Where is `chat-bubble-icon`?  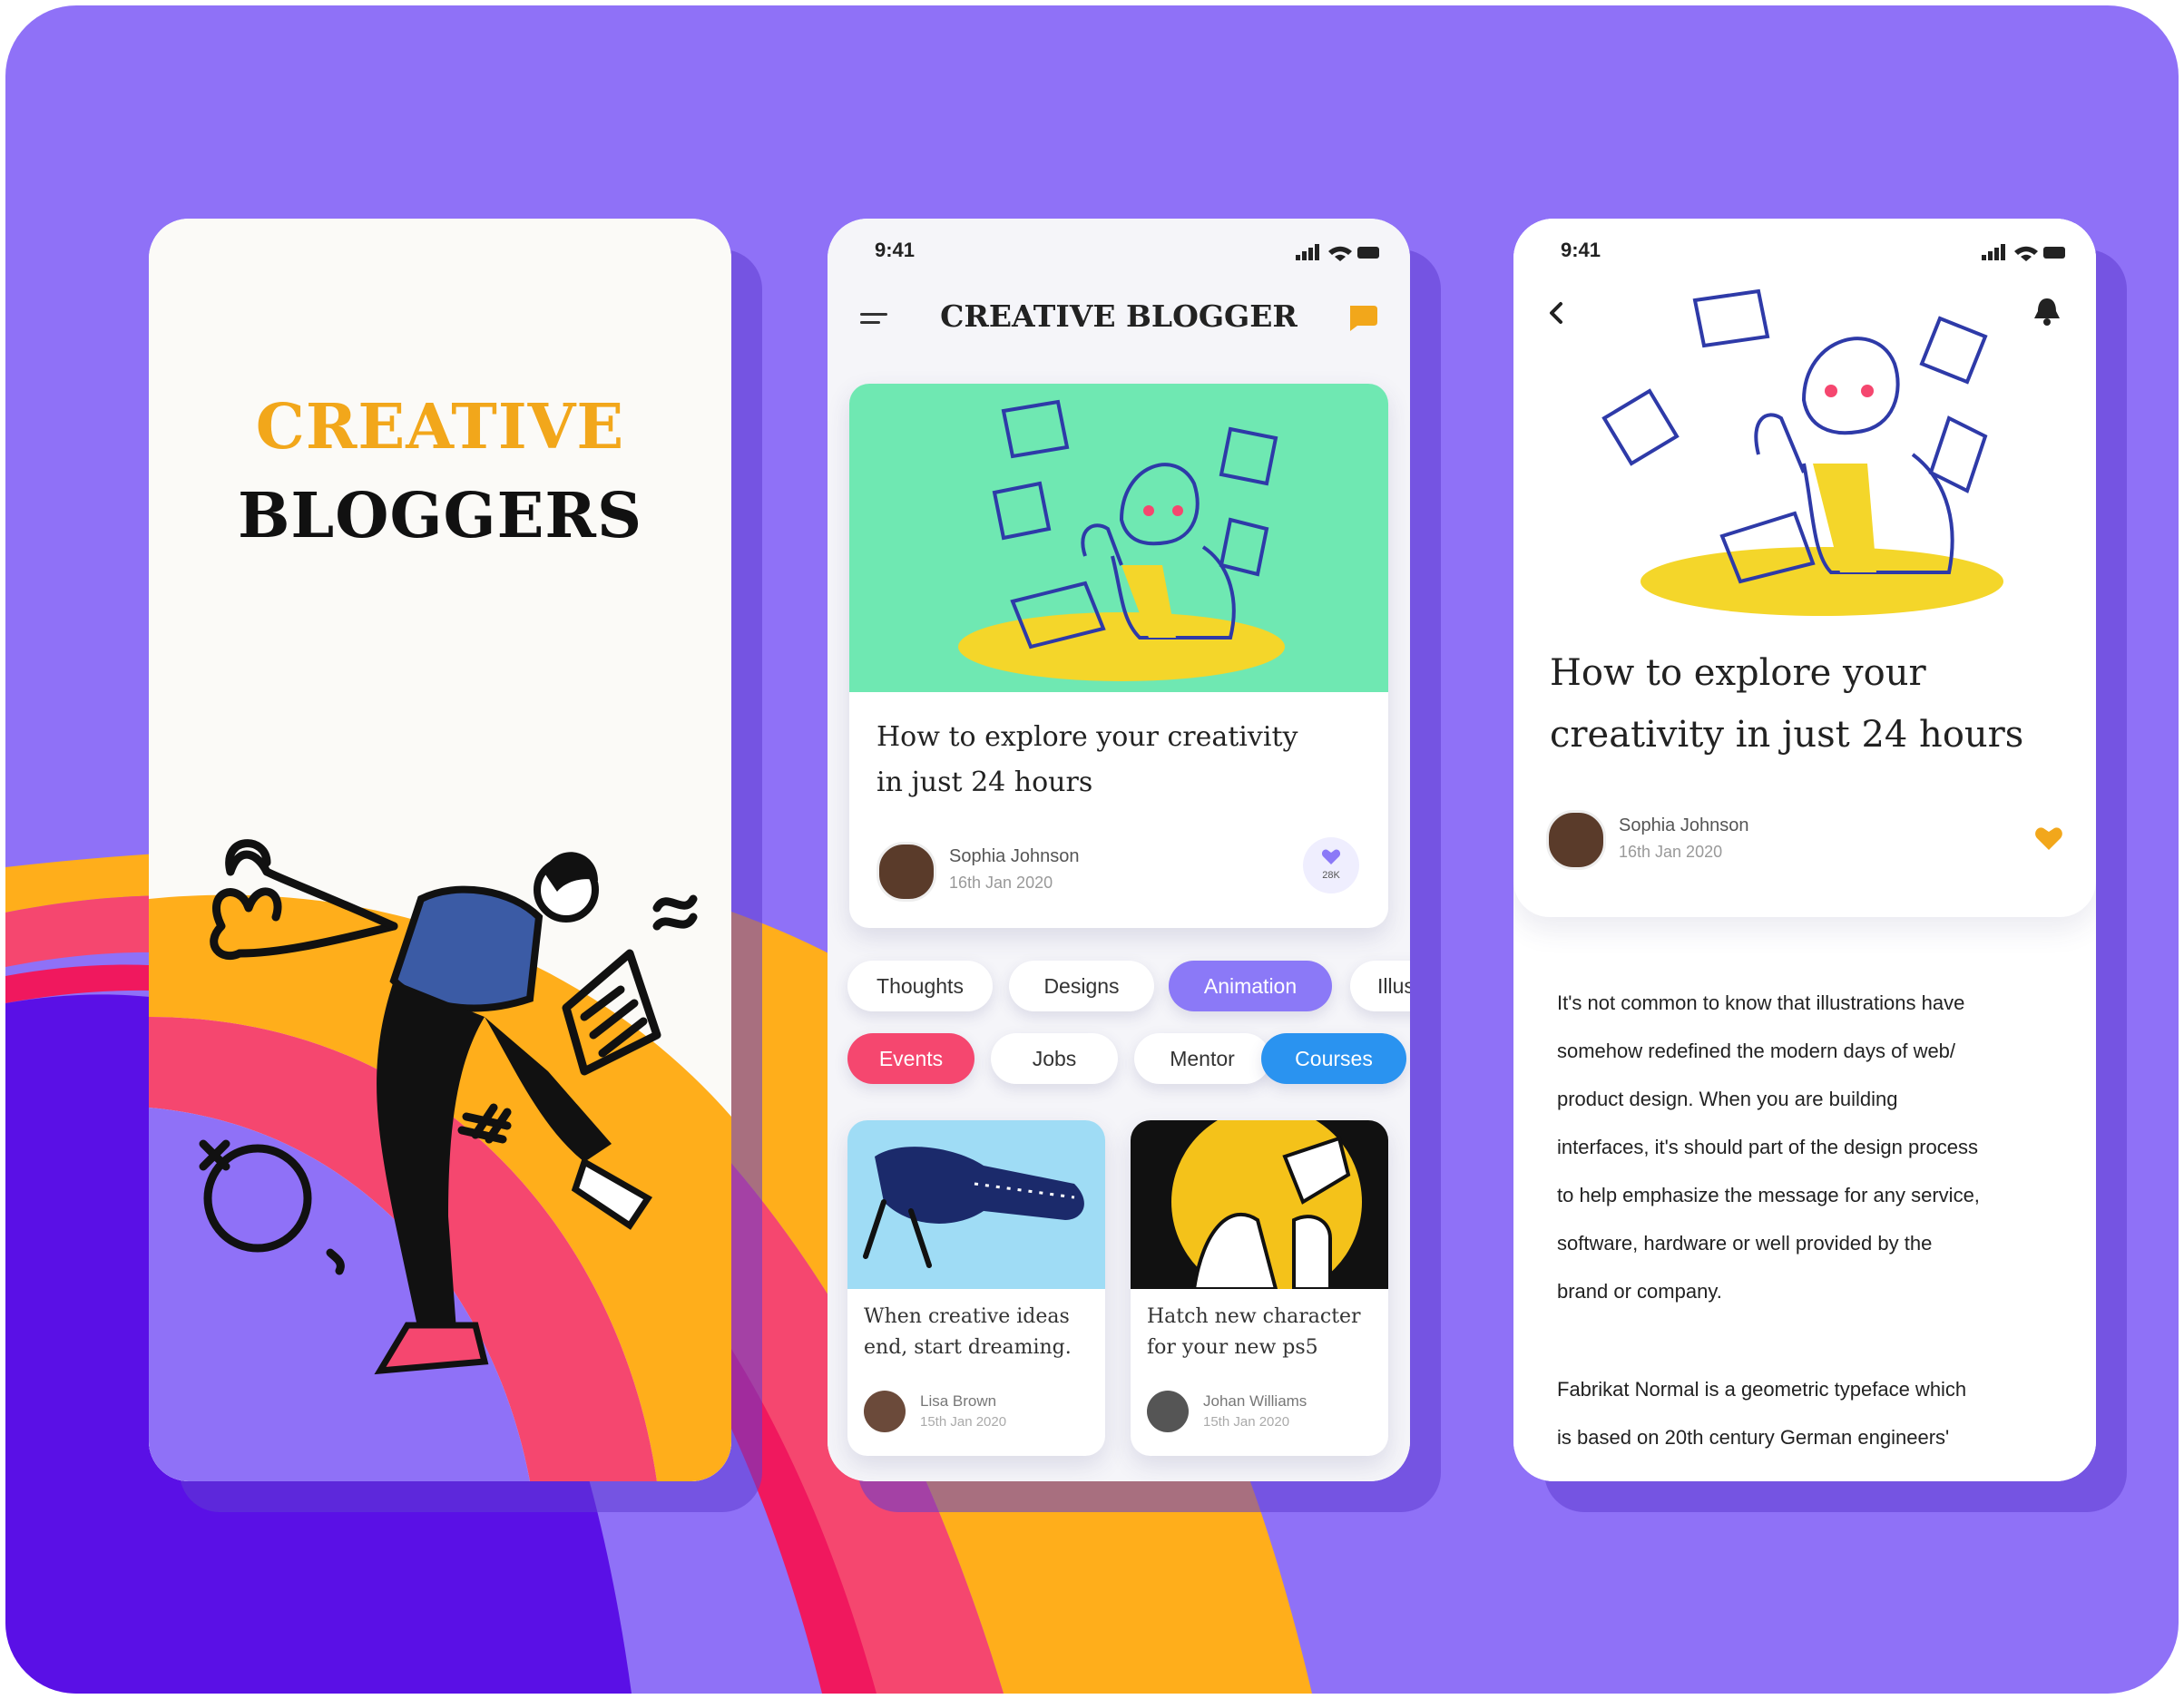
chat-bubble-icon is located at coordinates (1364, 318).